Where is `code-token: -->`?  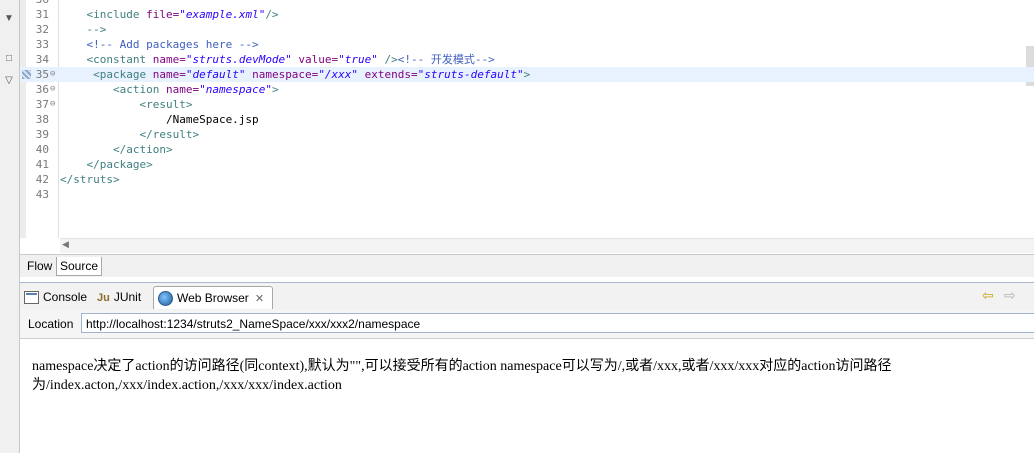 code-token: --> is located at coordinates (83, 29).